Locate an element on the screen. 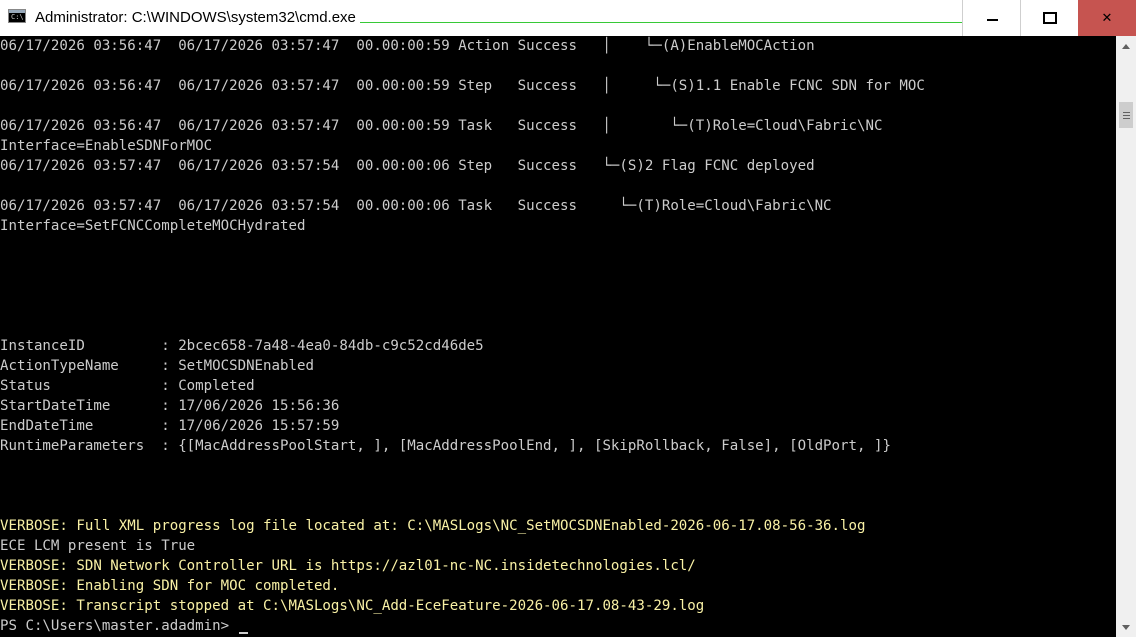 The height and width of the screenshot is (637, 1136). console-line: ECE LCM present is True is located at coordinates (98, 546).